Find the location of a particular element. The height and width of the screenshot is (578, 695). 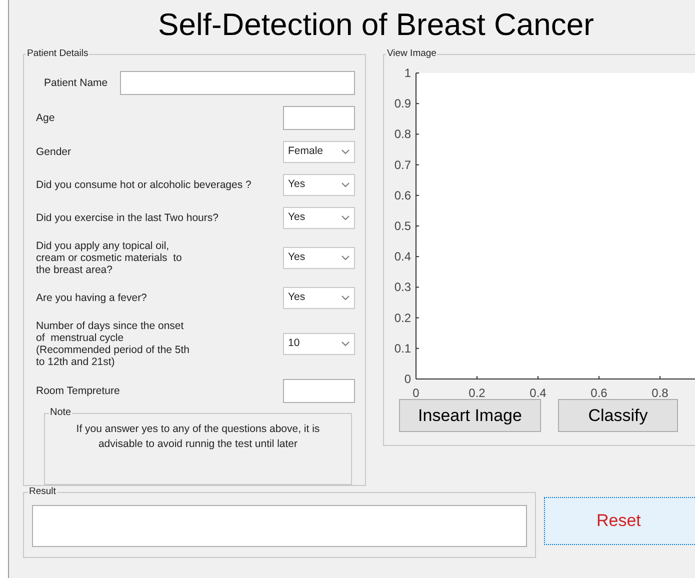

reset-button: Reset is located at coordinates (619, 521).